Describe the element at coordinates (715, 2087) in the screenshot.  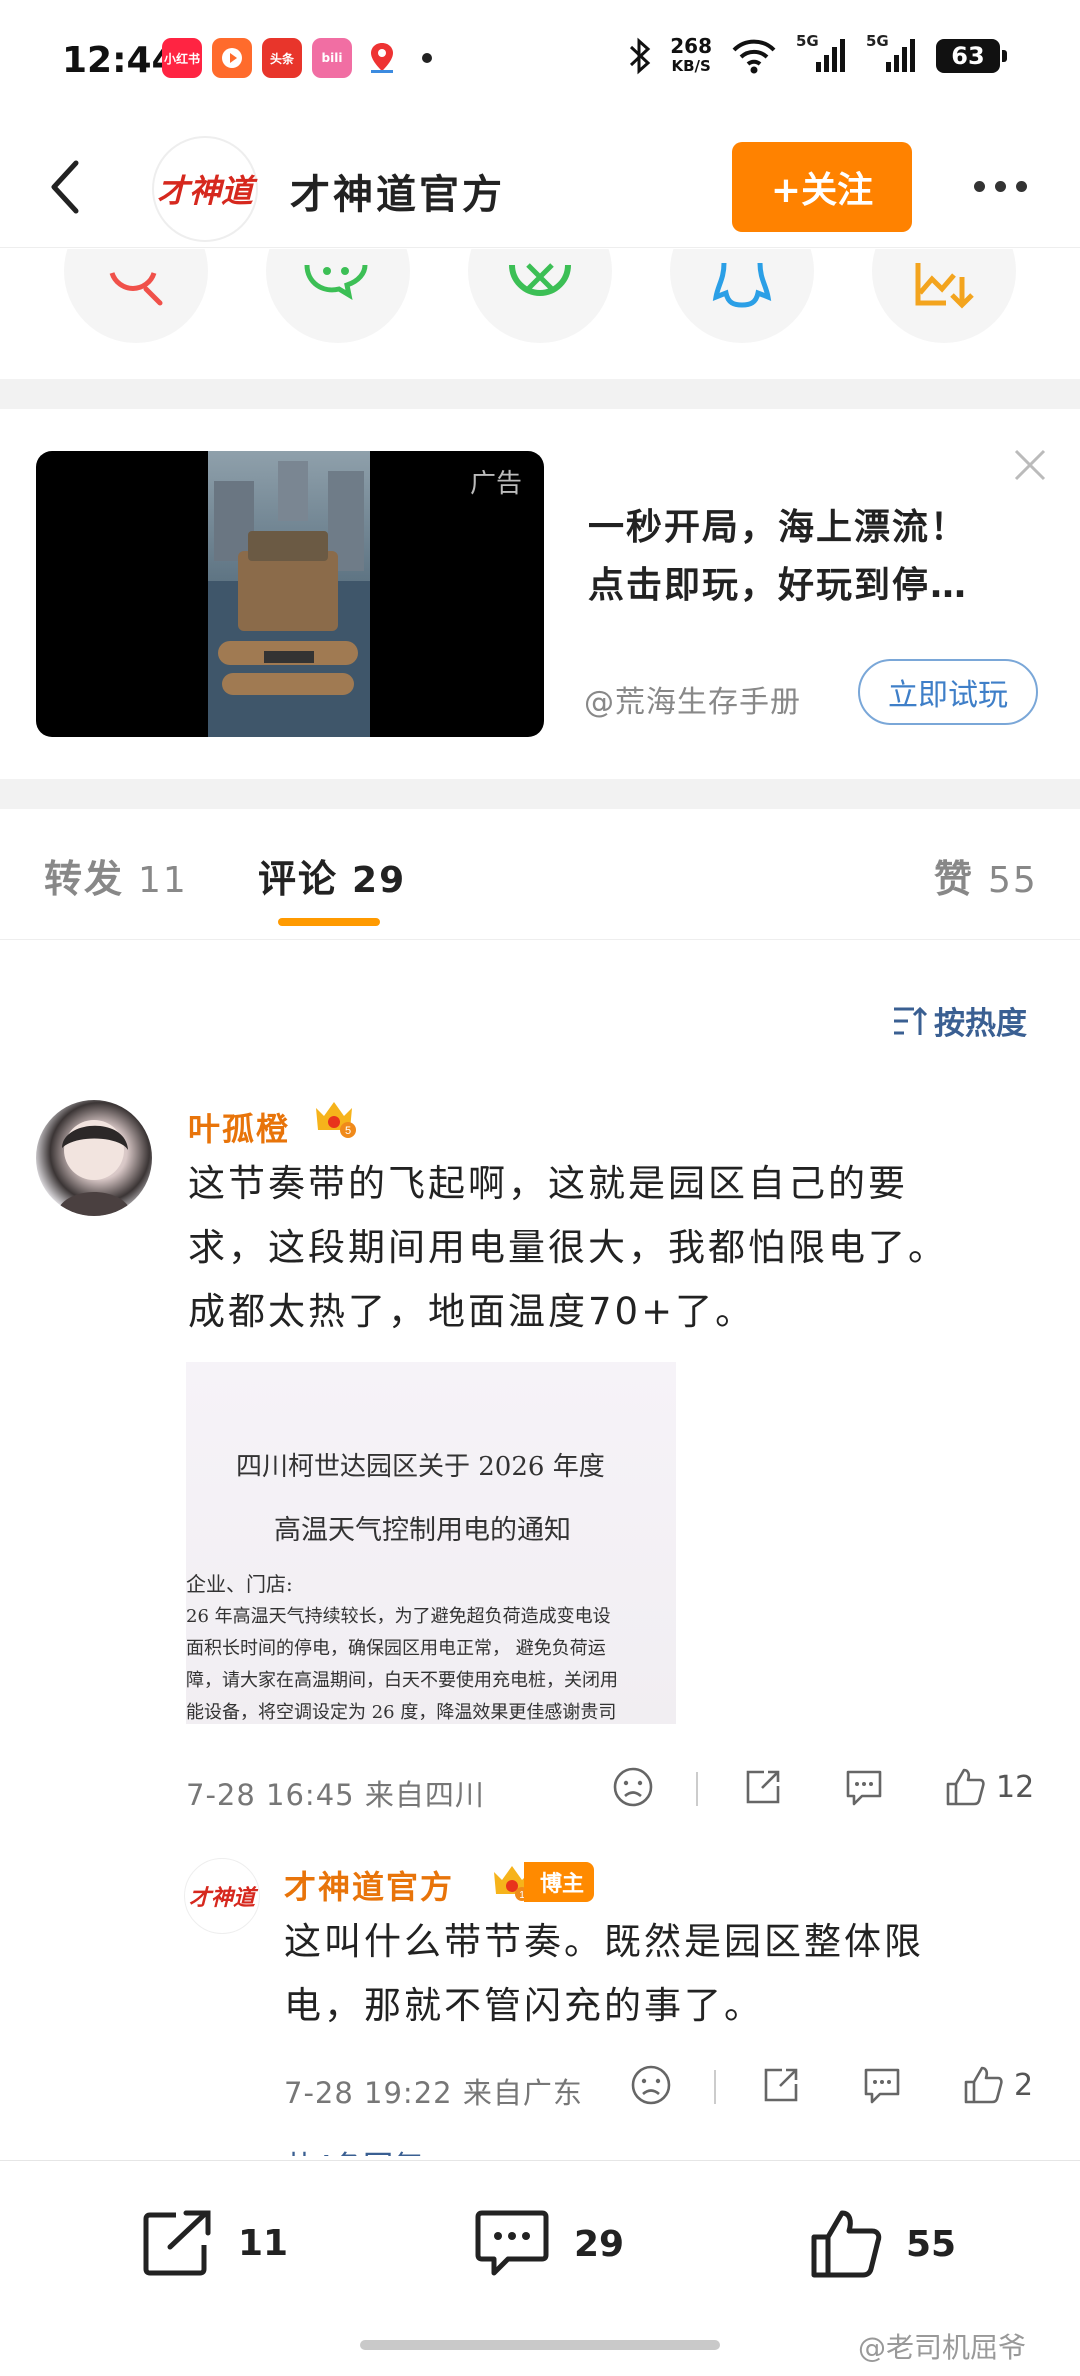
I see `action-divider` at that location.